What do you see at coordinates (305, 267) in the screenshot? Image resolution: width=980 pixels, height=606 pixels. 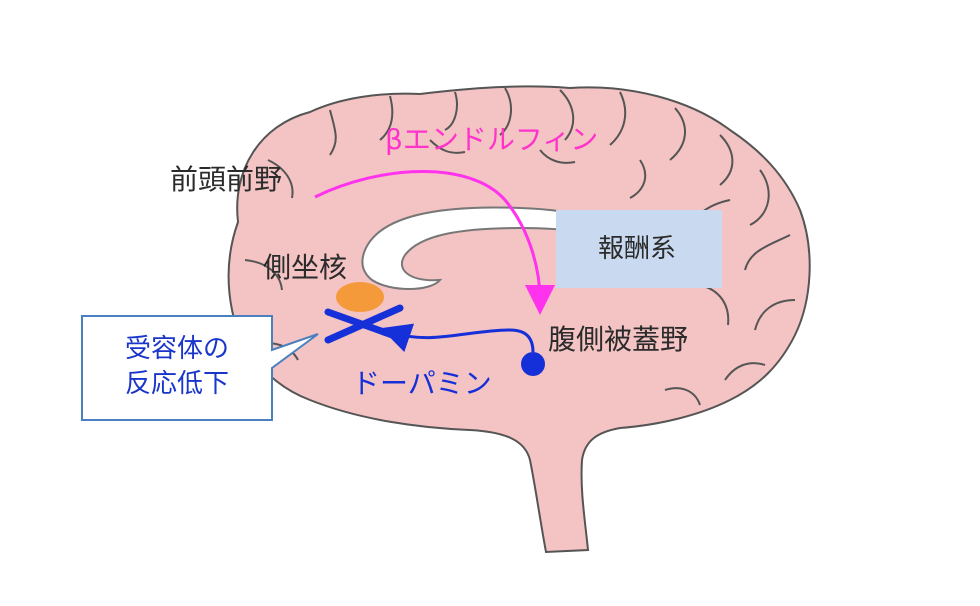 I see `label-nucleus-accumbens: 側坐核` at bounding box center [305, 267].